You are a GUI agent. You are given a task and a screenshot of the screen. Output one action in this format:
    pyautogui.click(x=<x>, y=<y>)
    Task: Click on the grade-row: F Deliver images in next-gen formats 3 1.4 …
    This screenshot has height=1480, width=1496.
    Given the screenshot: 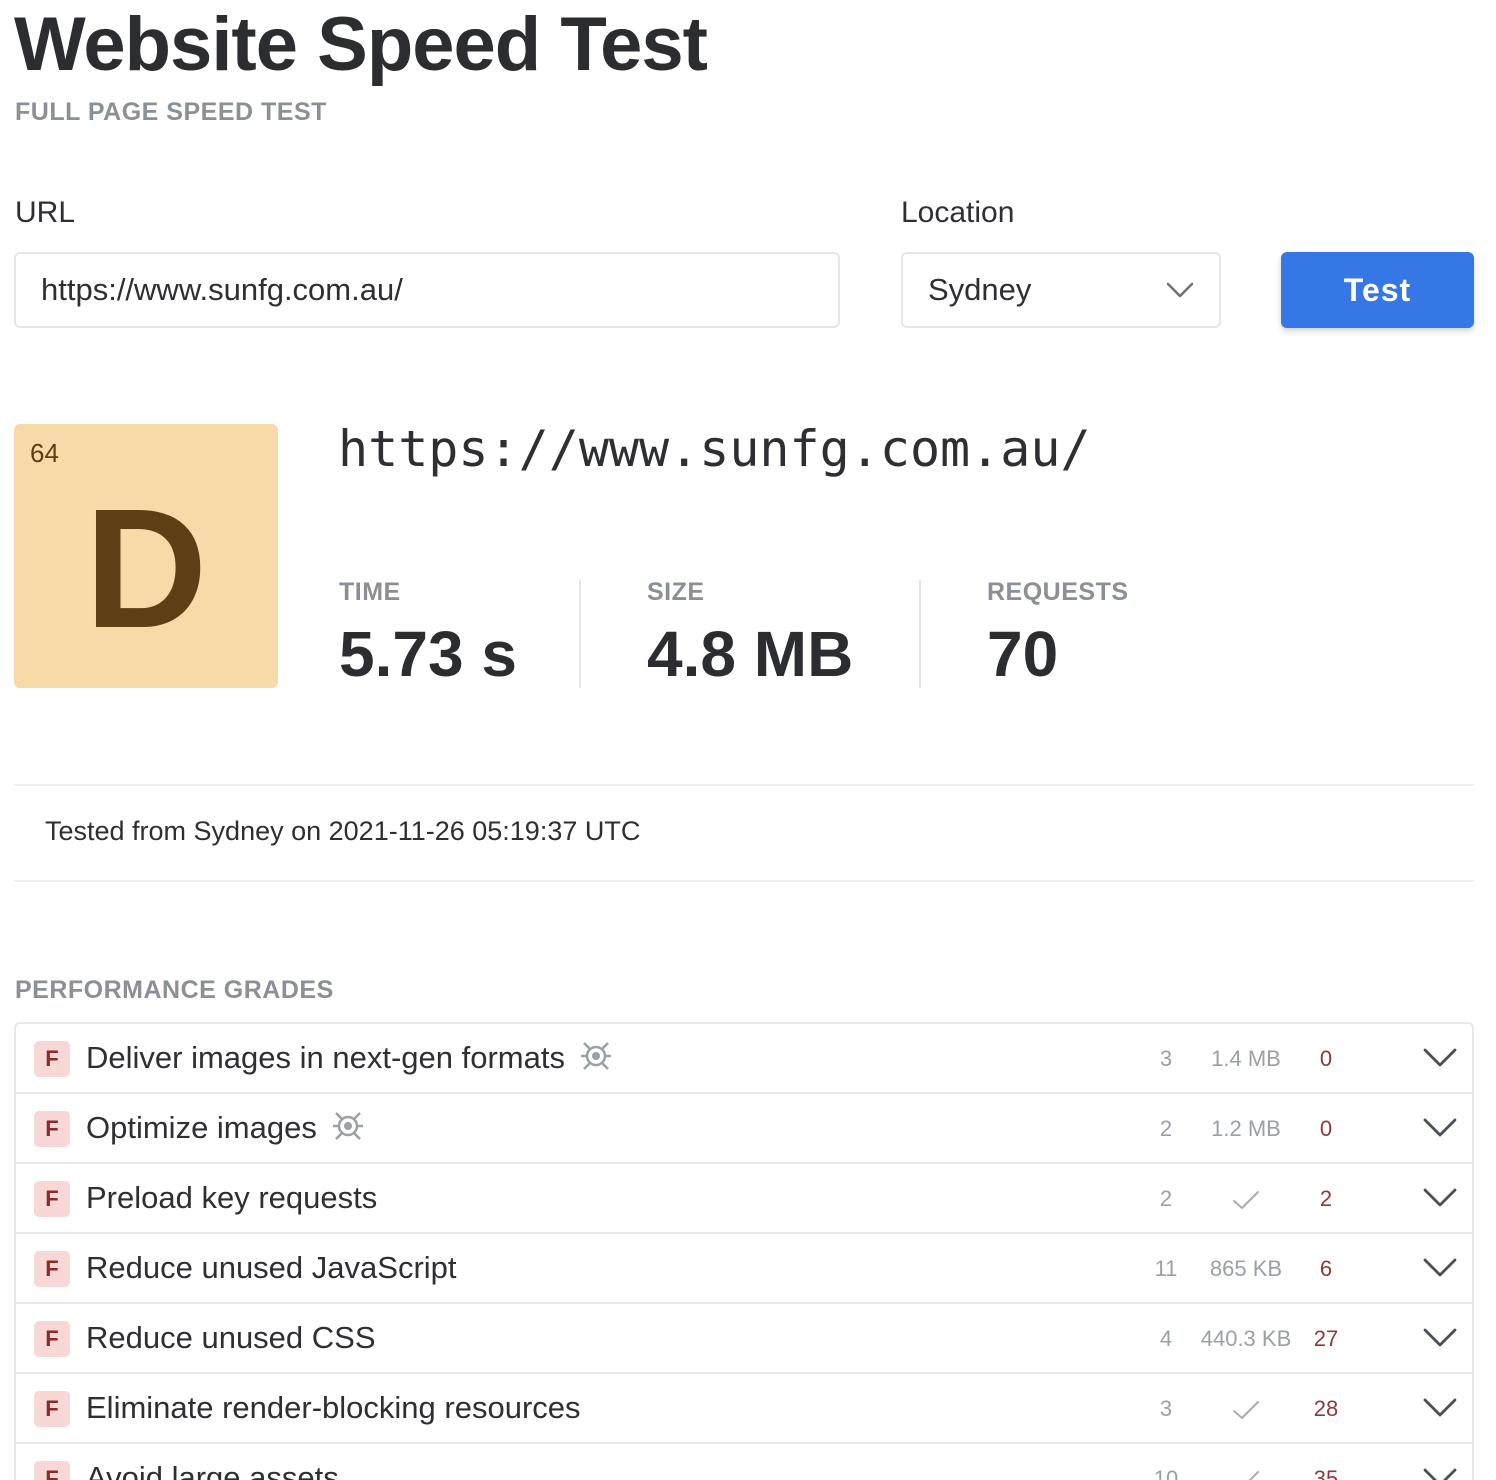 What is the action you would take?
    pyautogui.click(x=744, y=1059)
    